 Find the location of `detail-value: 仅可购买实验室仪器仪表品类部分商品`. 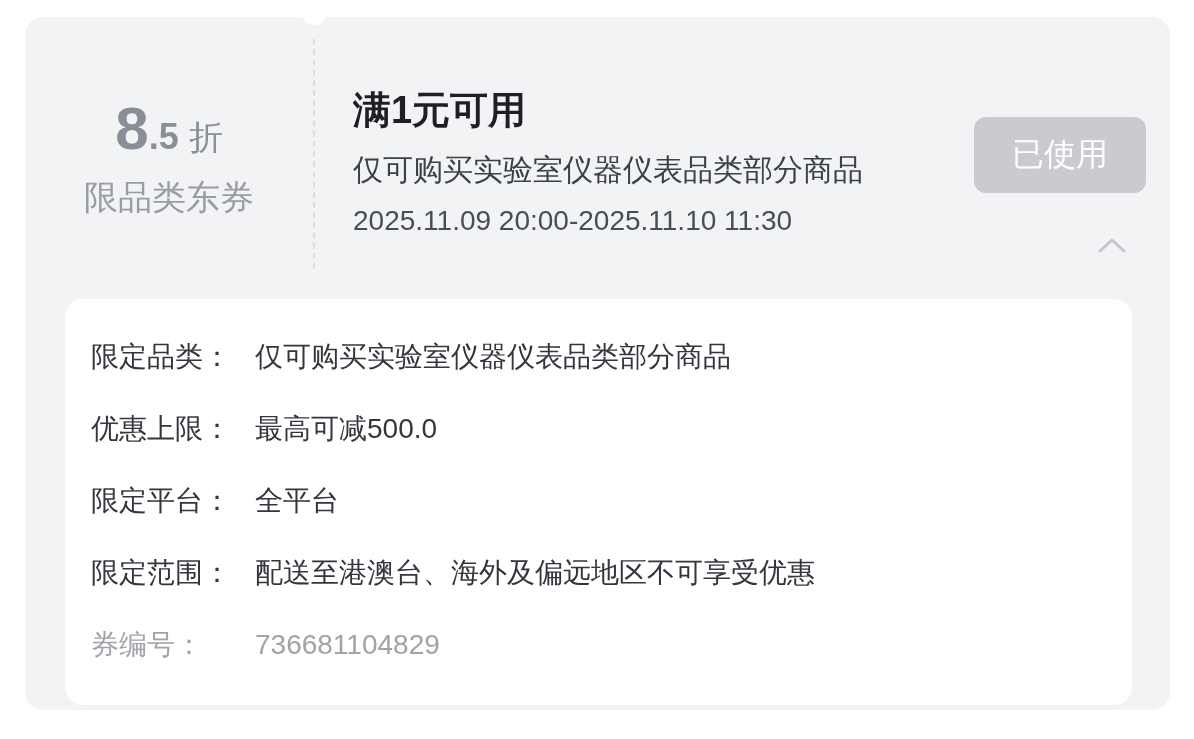

detail-value: 仅可购买实验室仪器仪表品类部分商品 is located at coordinates (493, 357).